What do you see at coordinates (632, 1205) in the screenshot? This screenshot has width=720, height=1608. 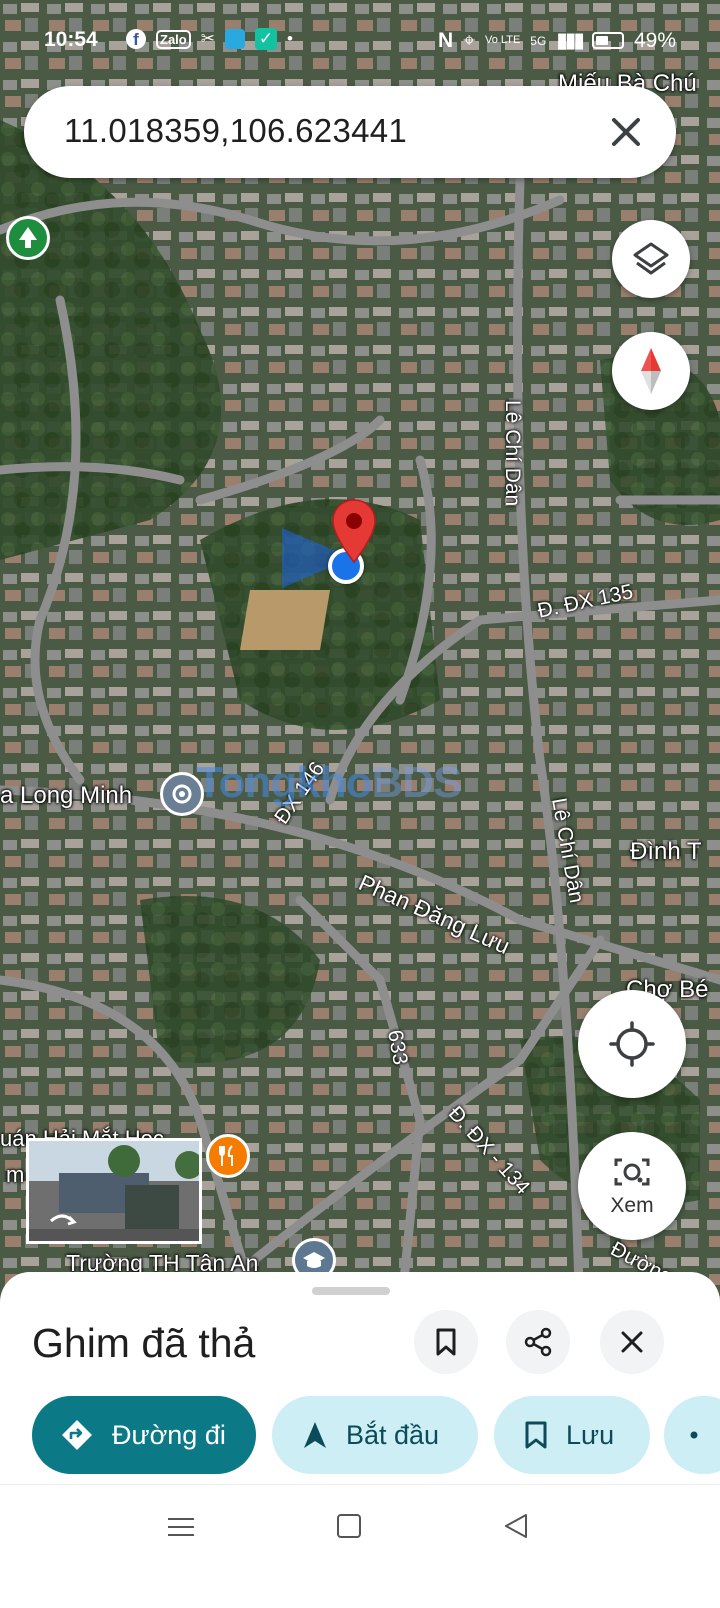 I see `lens-label: Xem` at bounding box center [632, 1205].